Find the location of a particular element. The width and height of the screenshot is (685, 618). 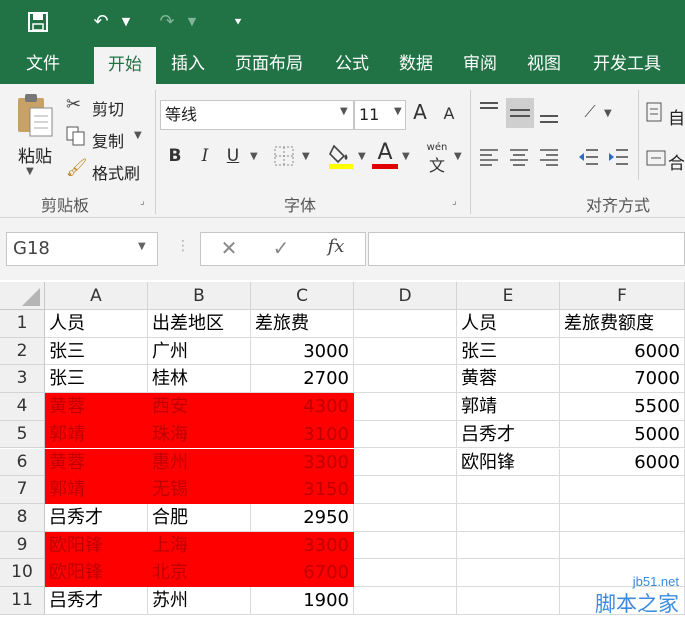

select-all-corner is located at coordinates (22, 296).